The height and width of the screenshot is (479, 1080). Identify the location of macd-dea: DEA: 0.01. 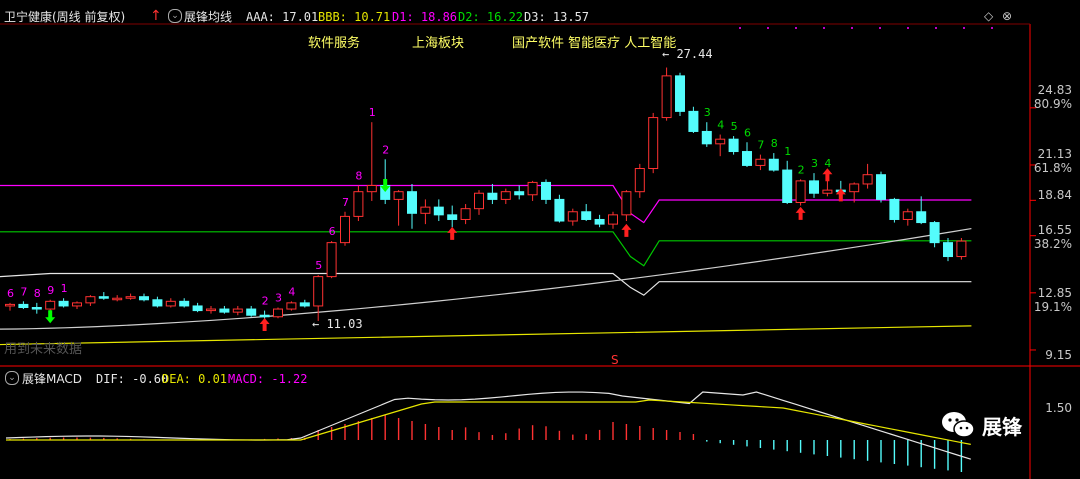
(195, 379).